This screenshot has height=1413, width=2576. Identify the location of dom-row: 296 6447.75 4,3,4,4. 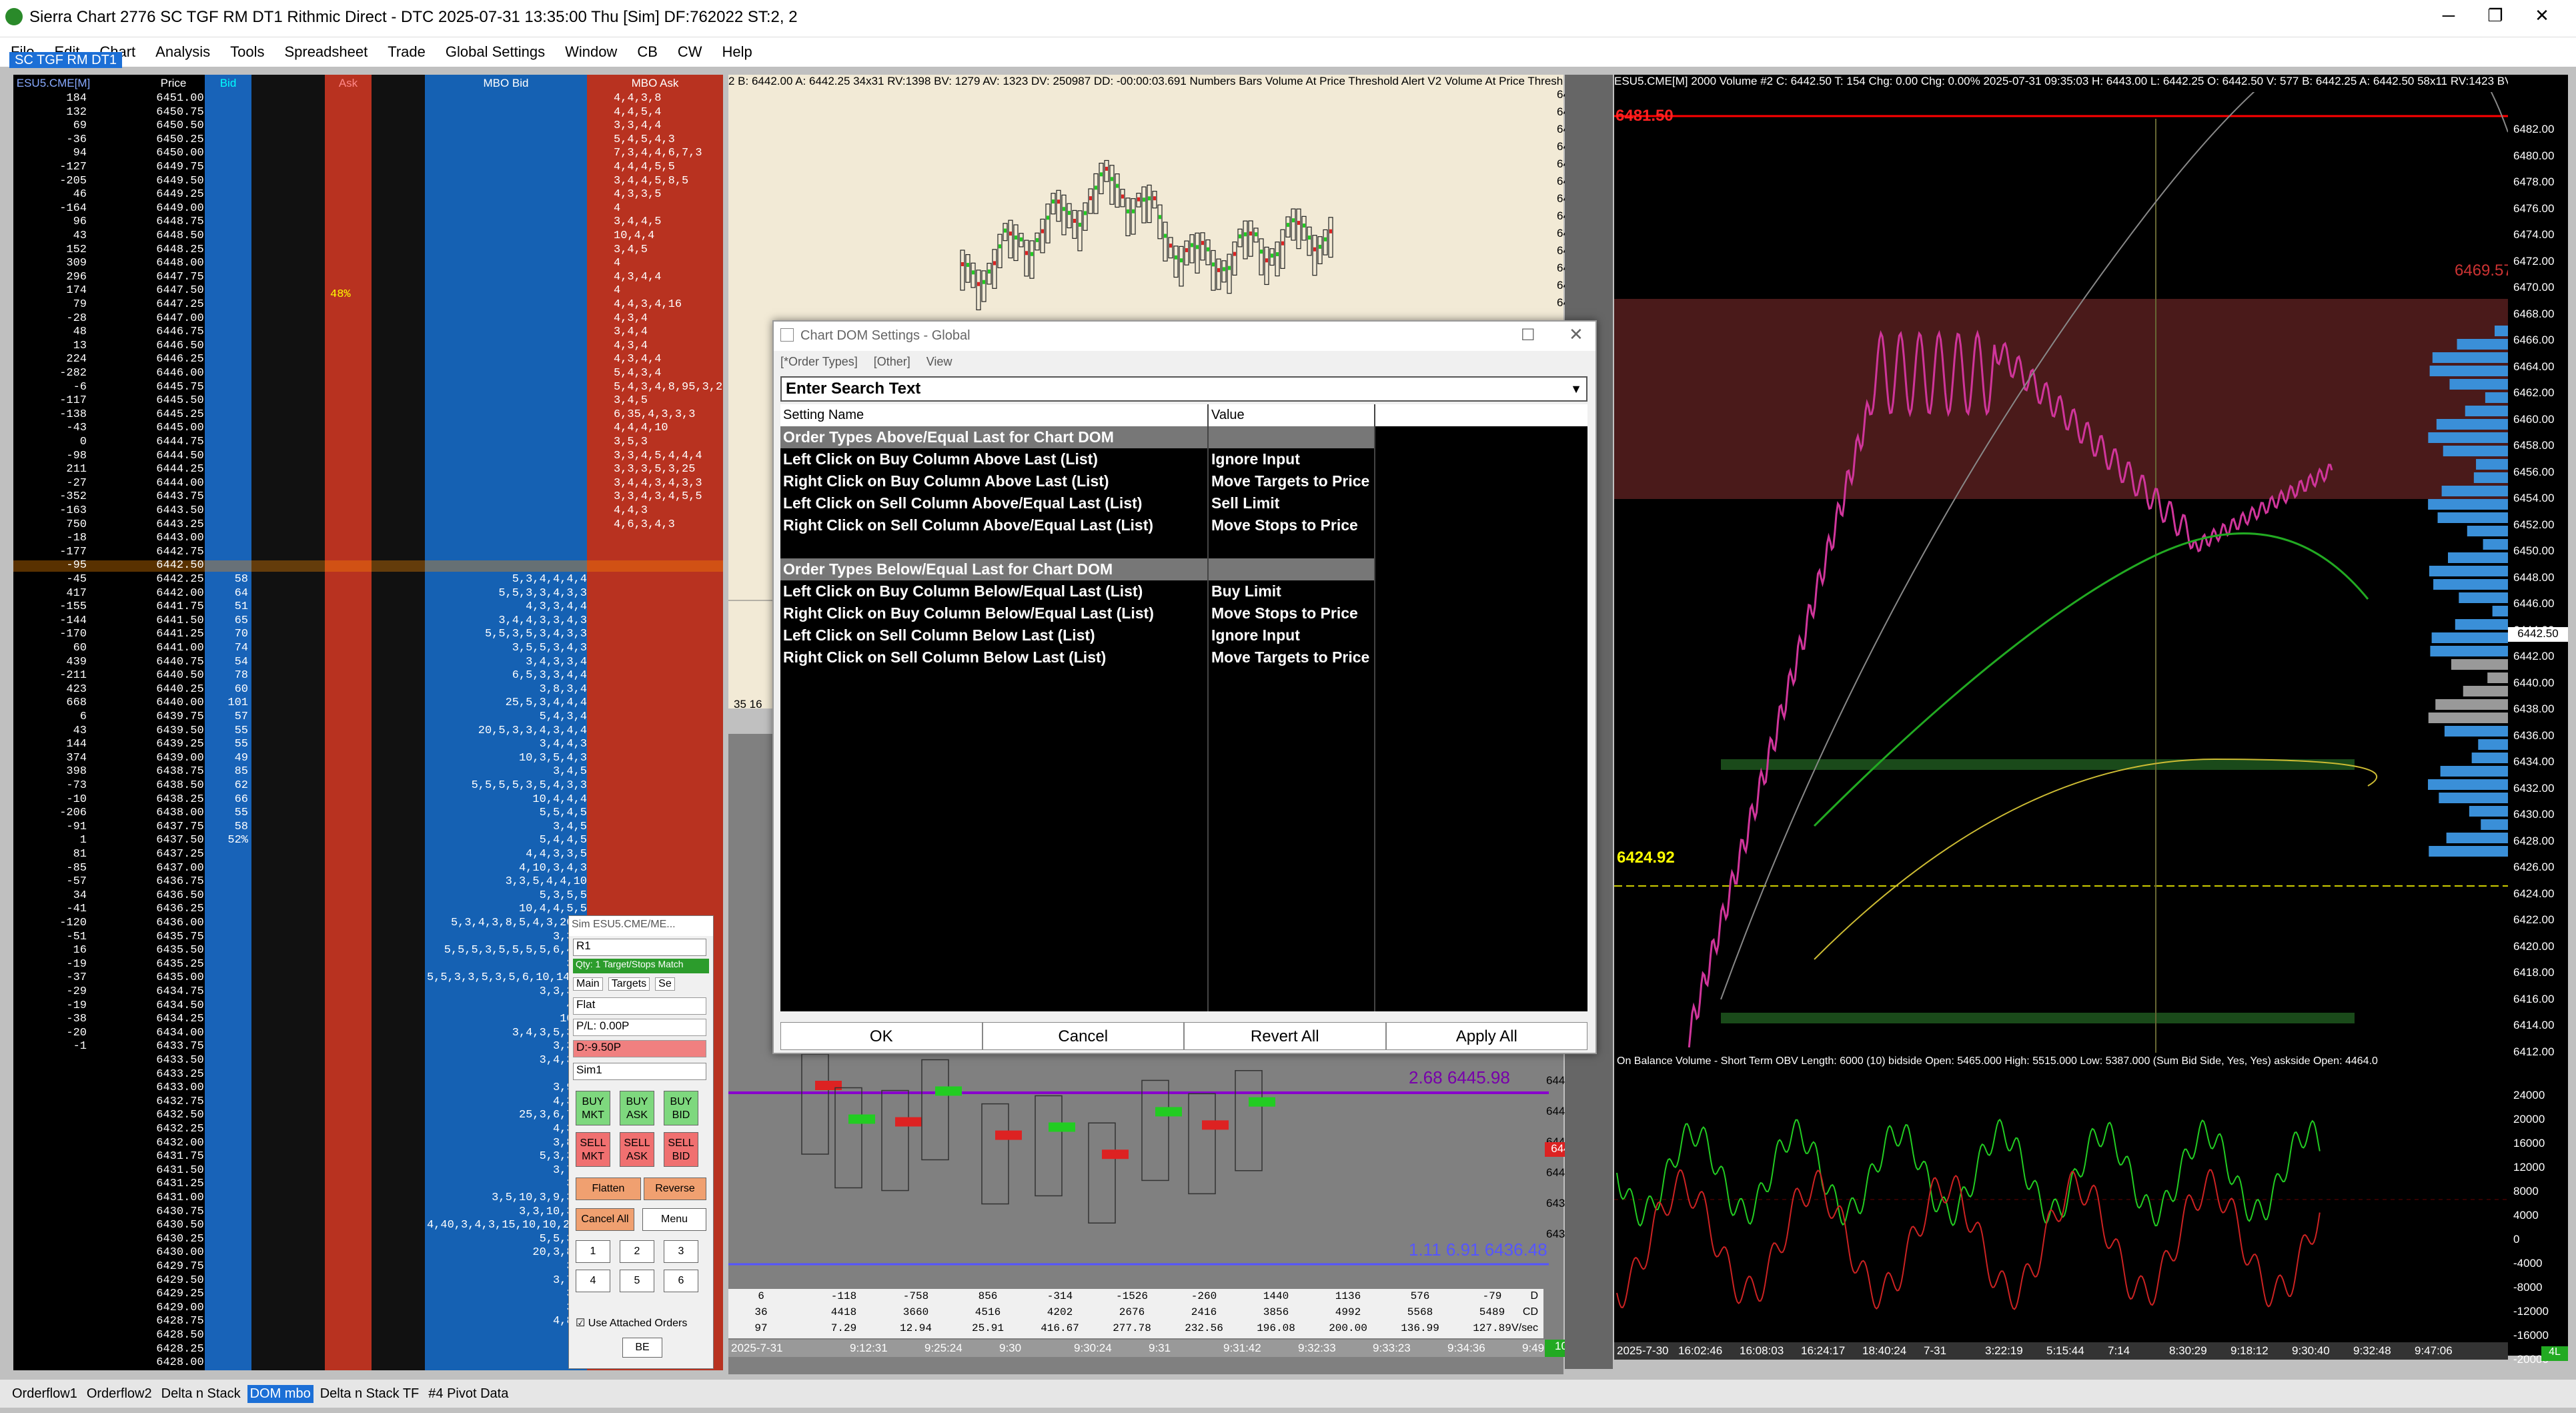
(368, 278).